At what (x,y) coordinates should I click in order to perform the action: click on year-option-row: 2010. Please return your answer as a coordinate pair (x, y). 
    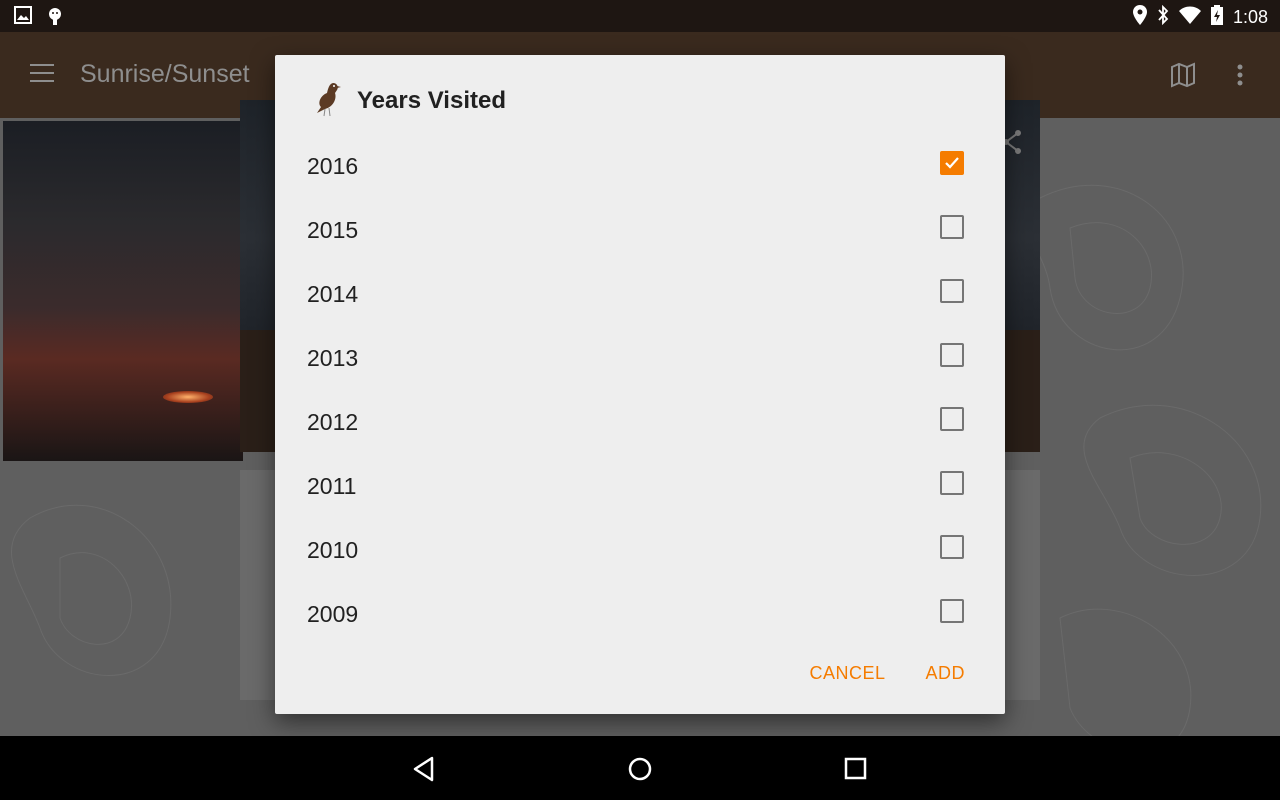
    Looking at the image, I should click on (640, 549).